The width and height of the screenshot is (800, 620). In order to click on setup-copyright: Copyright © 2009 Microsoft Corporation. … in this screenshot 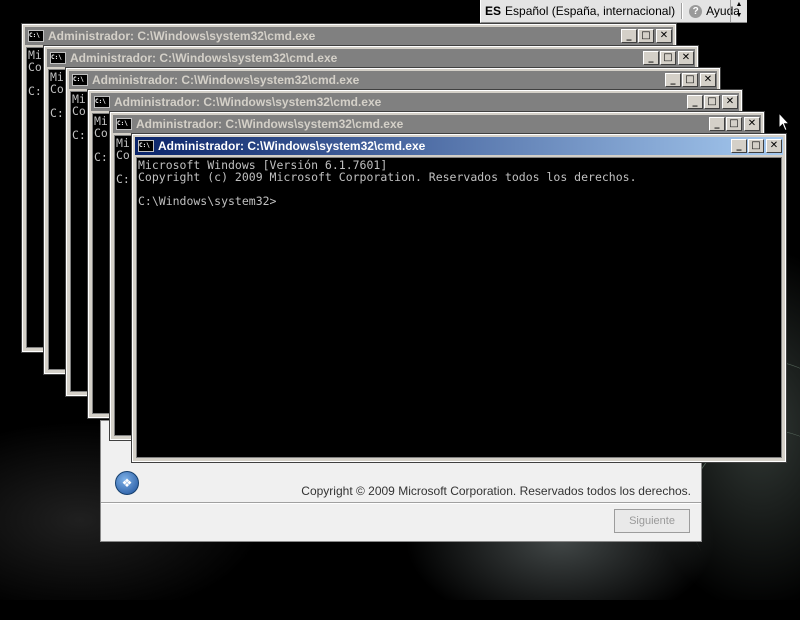, I will do `click(496, 491)`.